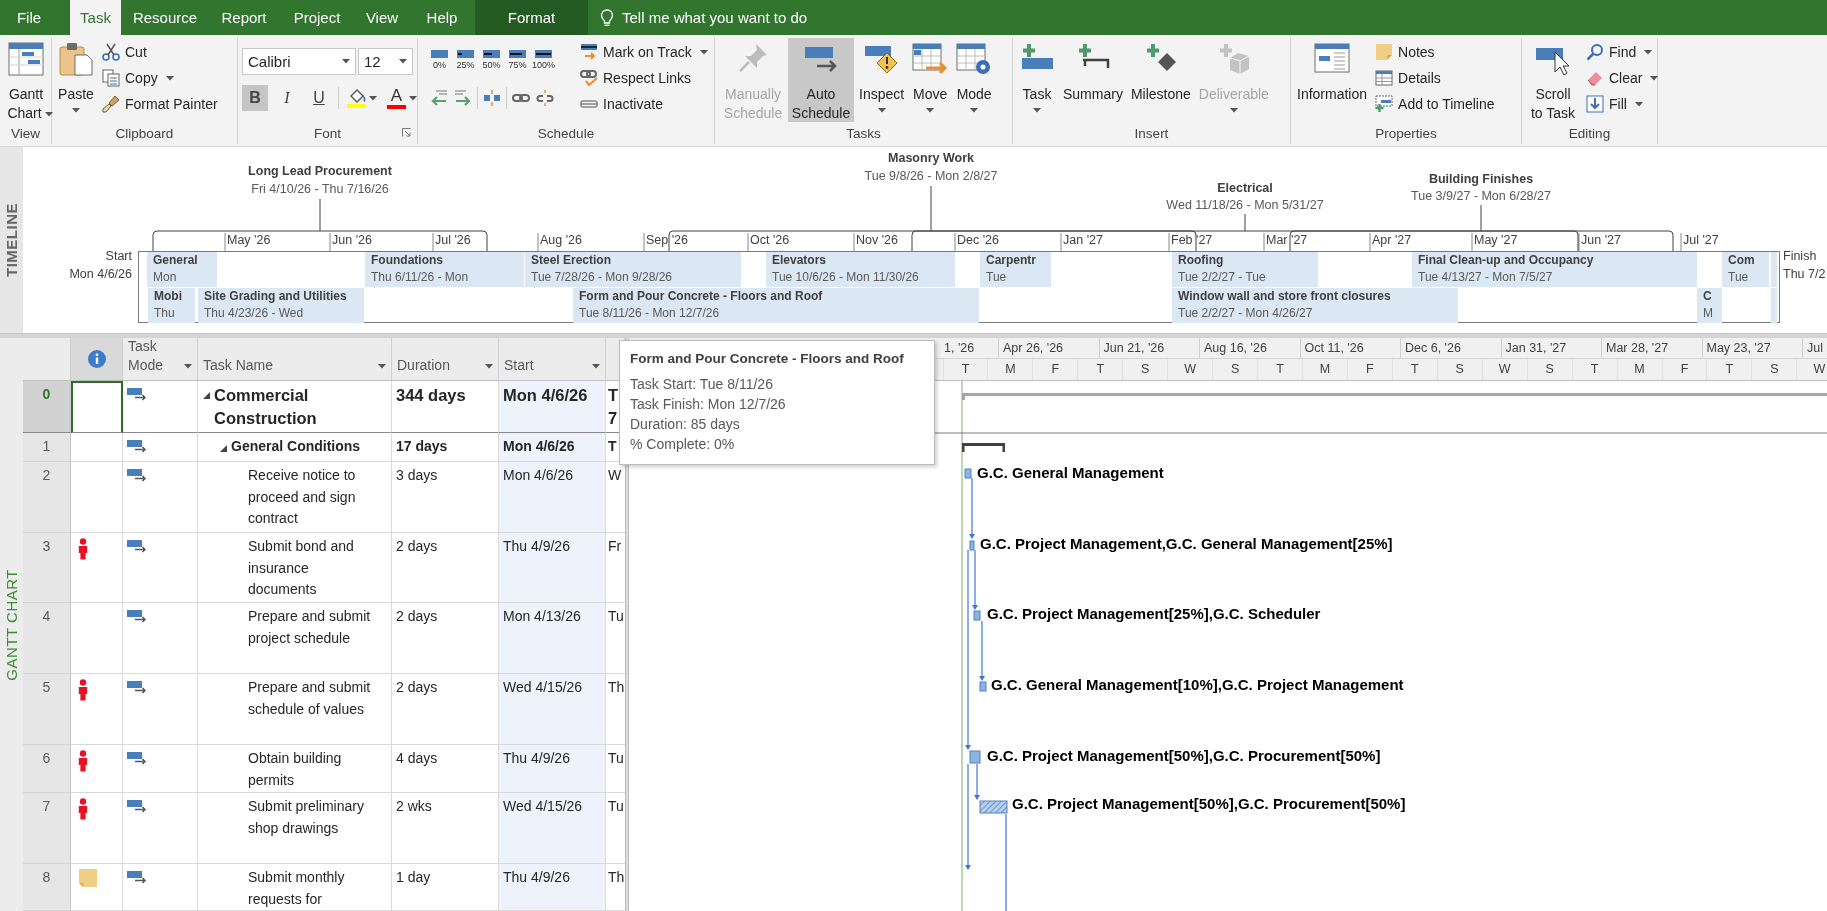 This screenshot has height=911, width=1827. Describe the element at coordinates (1622, 104) in the screenshot. I see `fill-button: Fill` at that location.